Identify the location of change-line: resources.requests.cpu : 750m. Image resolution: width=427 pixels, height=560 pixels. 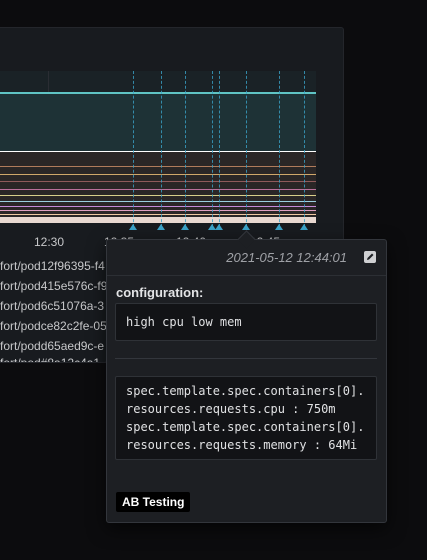
(231, 409).